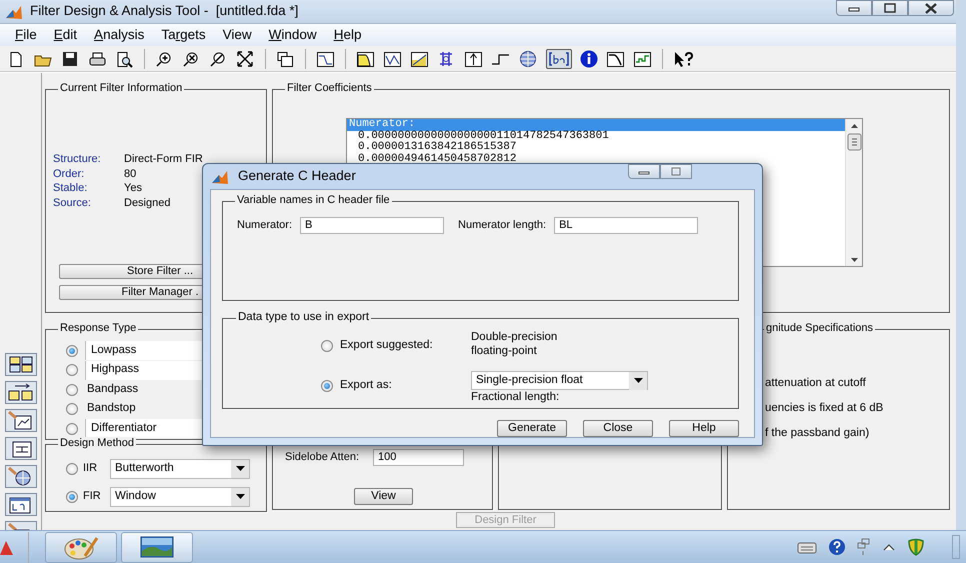 The width and height of the screenshot is (966, 563). What do you see at coordinates (183, 35) in the screenshot?
I see `menu-item: Targets` at bounding box center [183, 35].